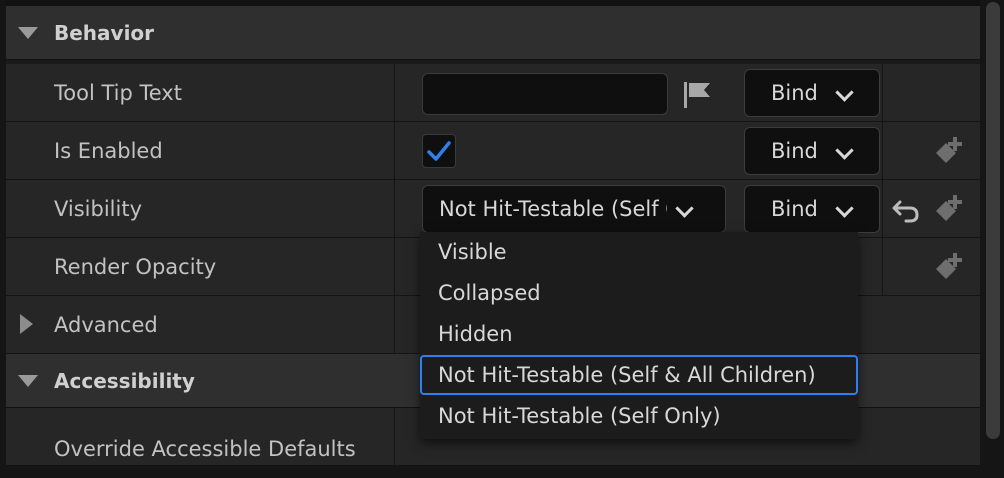 This screenshot has height=478, width=1004. I want to click on section-behavior-label: Behavior, so click(104, 33).